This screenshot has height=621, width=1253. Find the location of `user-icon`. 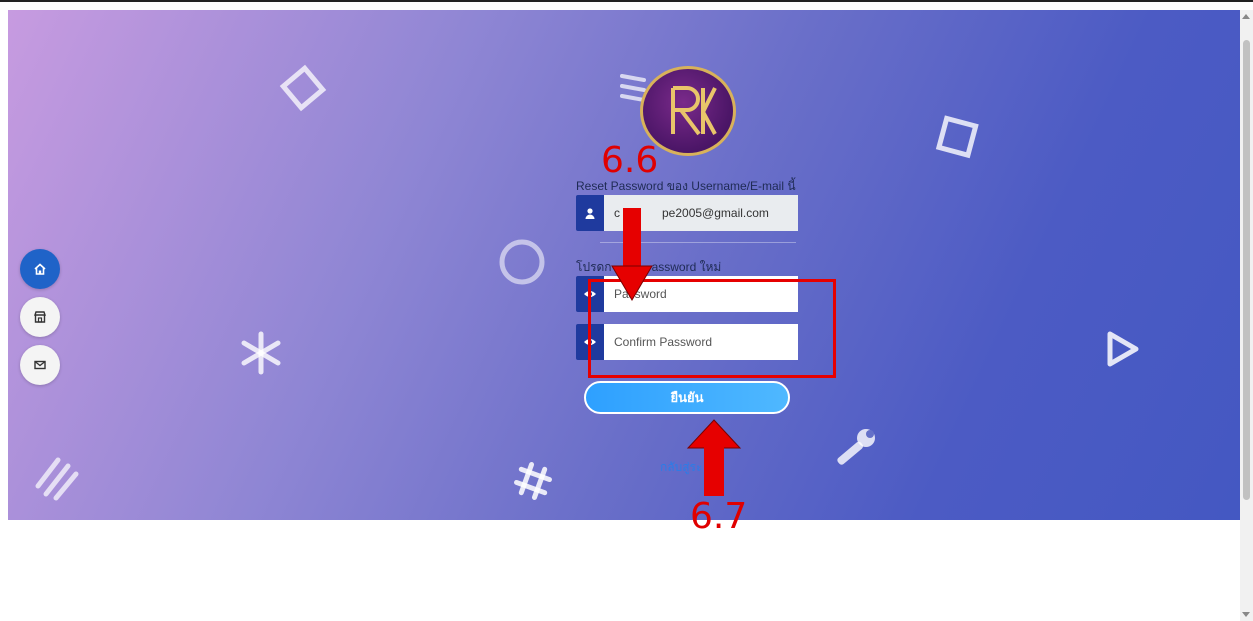

user-icon is located at coordinates (590, 213).